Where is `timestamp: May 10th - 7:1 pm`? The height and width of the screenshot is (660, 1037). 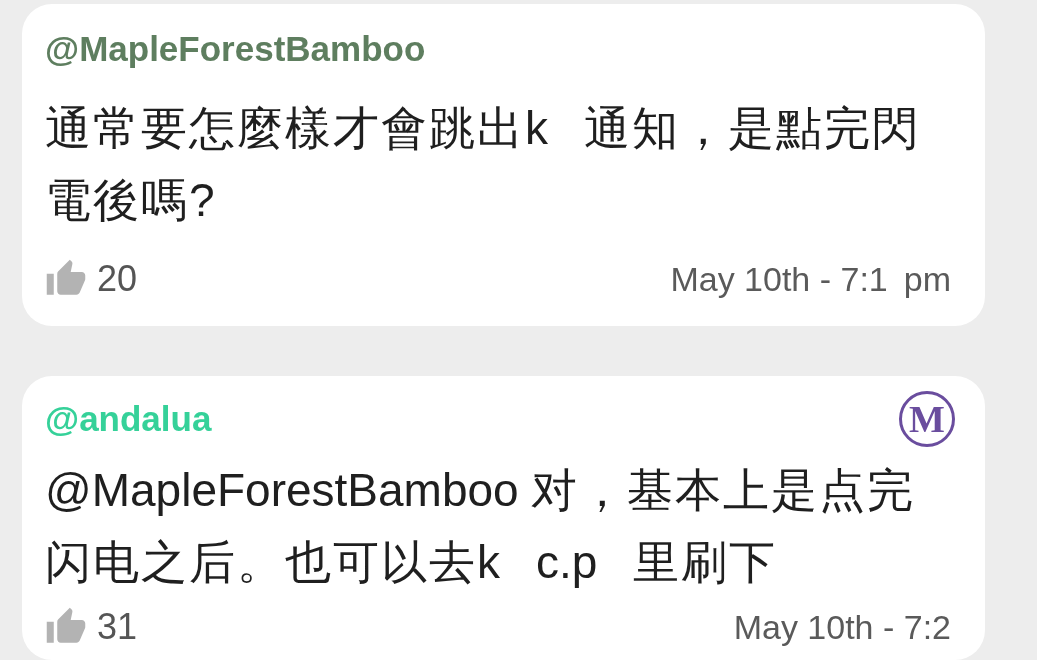
timestamp: May 10th - 7:1 pm is located at coordinates (810, 279).